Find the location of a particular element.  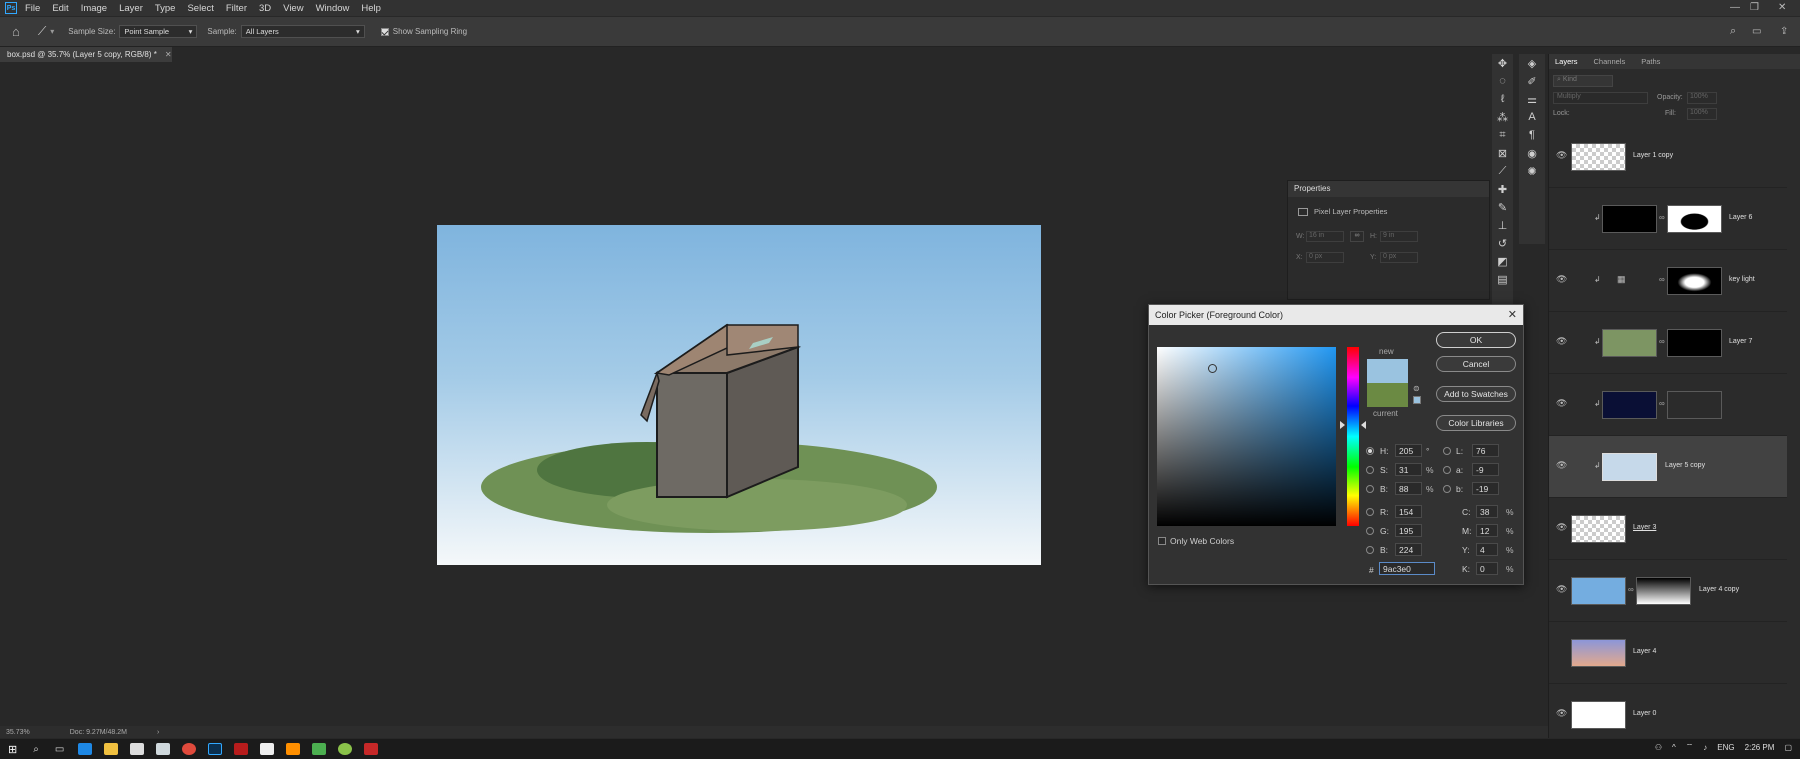

3d-panel-icon: ◉ is located at coordinates (1532, 153).